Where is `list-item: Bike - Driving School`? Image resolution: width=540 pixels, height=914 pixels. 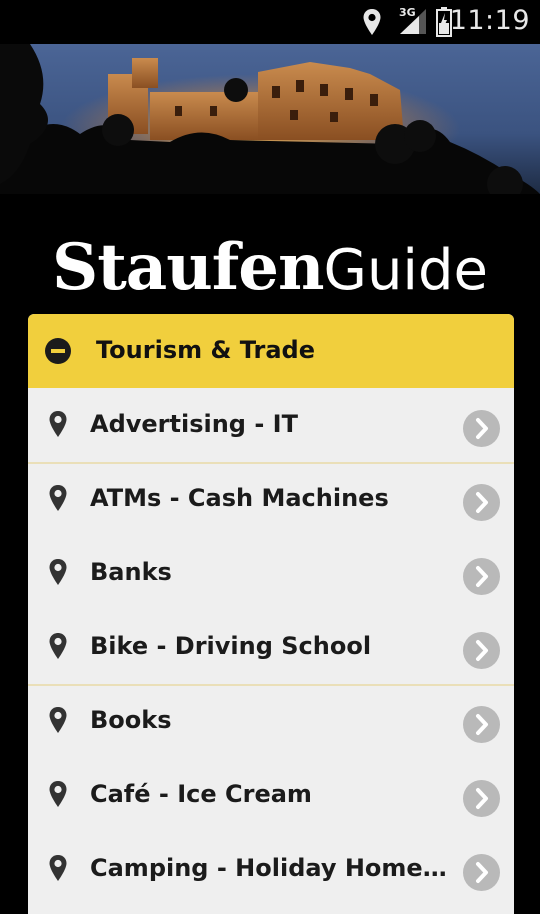 list-item: Bike - Driving School is located at coordinates (271, 647).